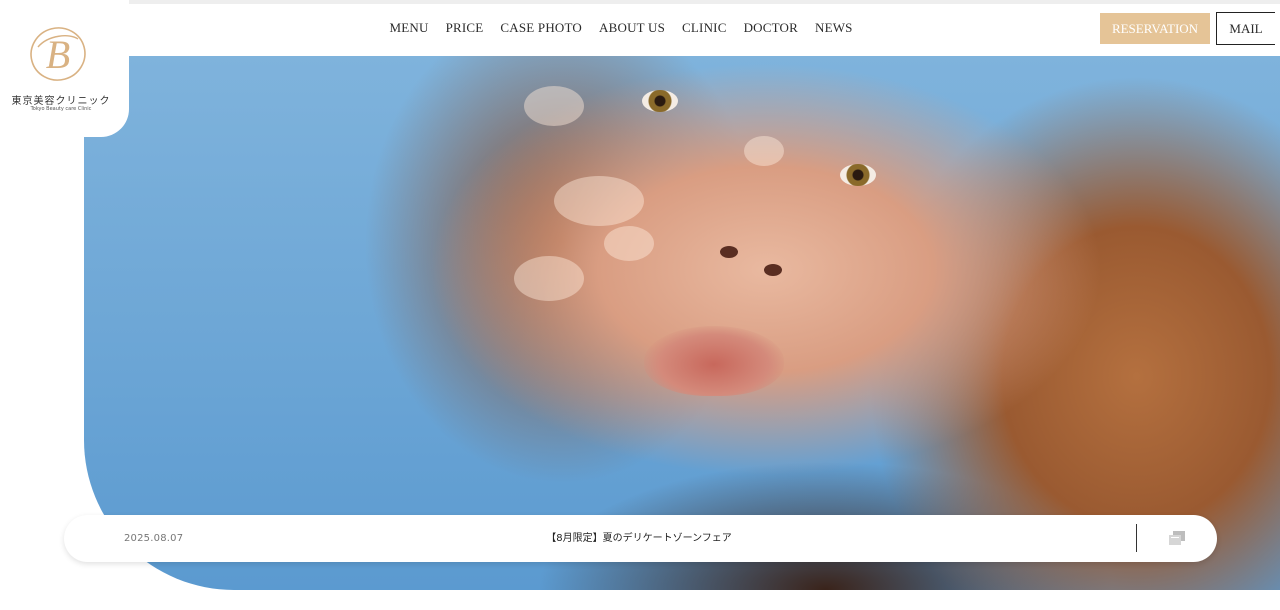 The height and width of the screenshot is (610, 1280). Describe the element at coordinates (632, 28) in the screenshot. I see `nav-item-about-us: ABOUT US` at that location.